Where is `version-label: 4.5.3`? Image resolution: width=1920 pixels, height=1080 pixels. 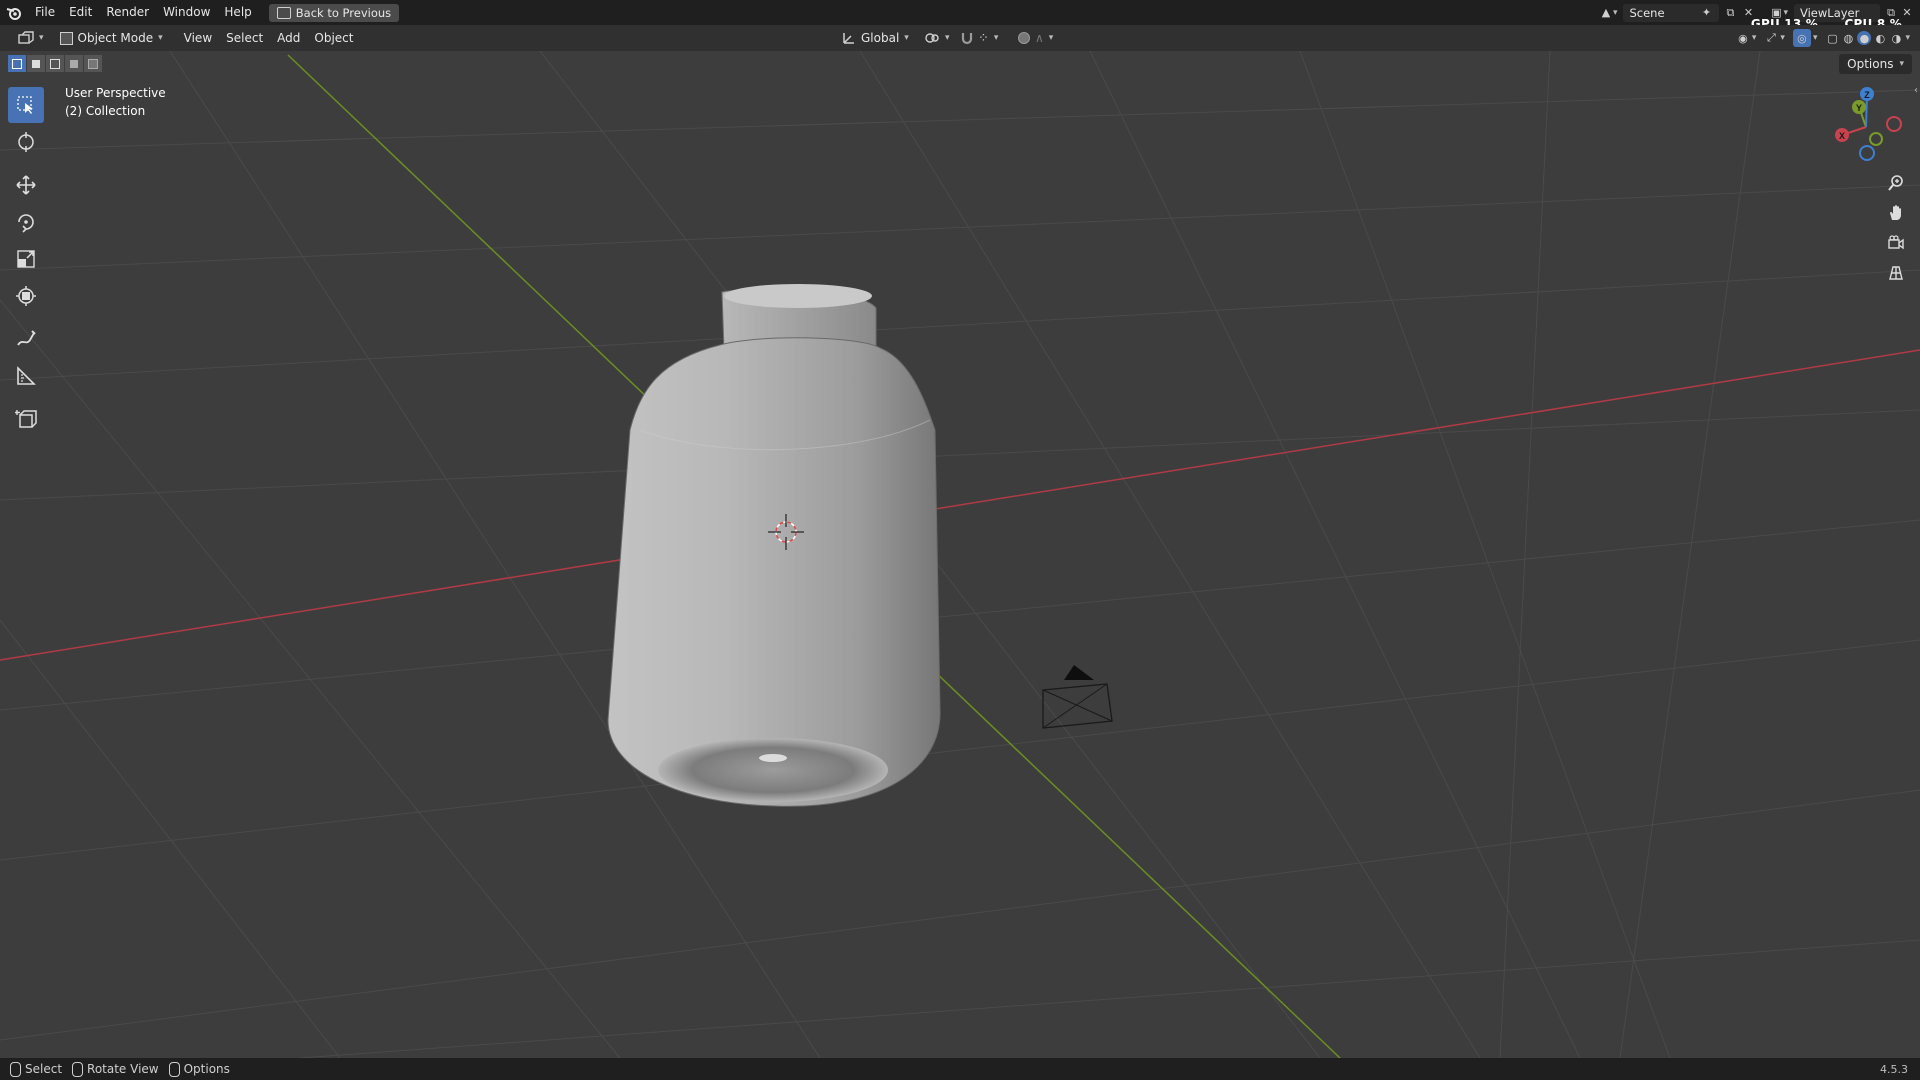
version-label: 4.5.3 is located at coordinates (1894, 1069).